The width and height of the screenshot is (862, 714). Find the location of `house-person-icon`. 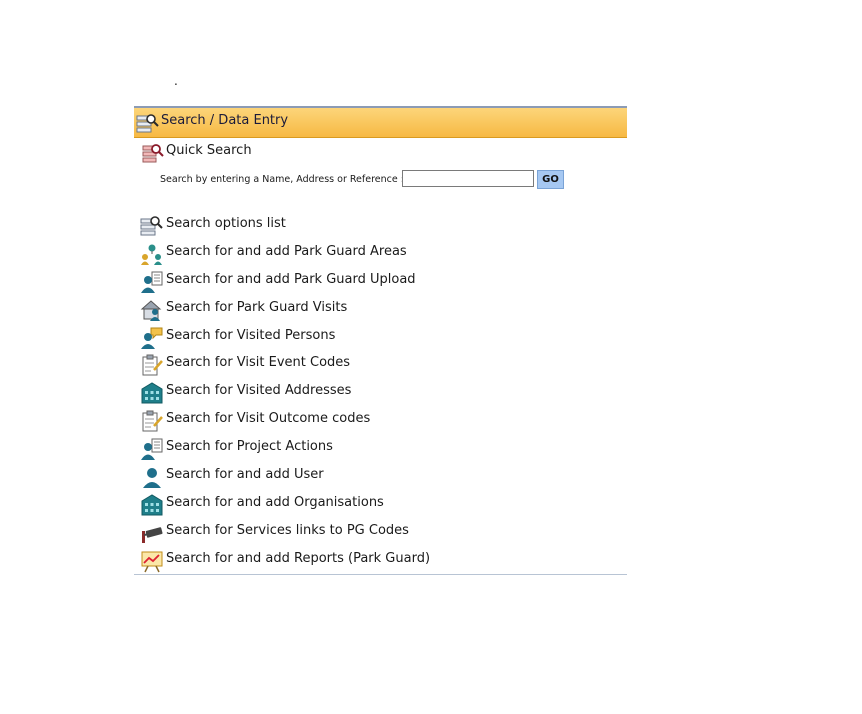

house-person-icon is located at coordinates (152, 310).